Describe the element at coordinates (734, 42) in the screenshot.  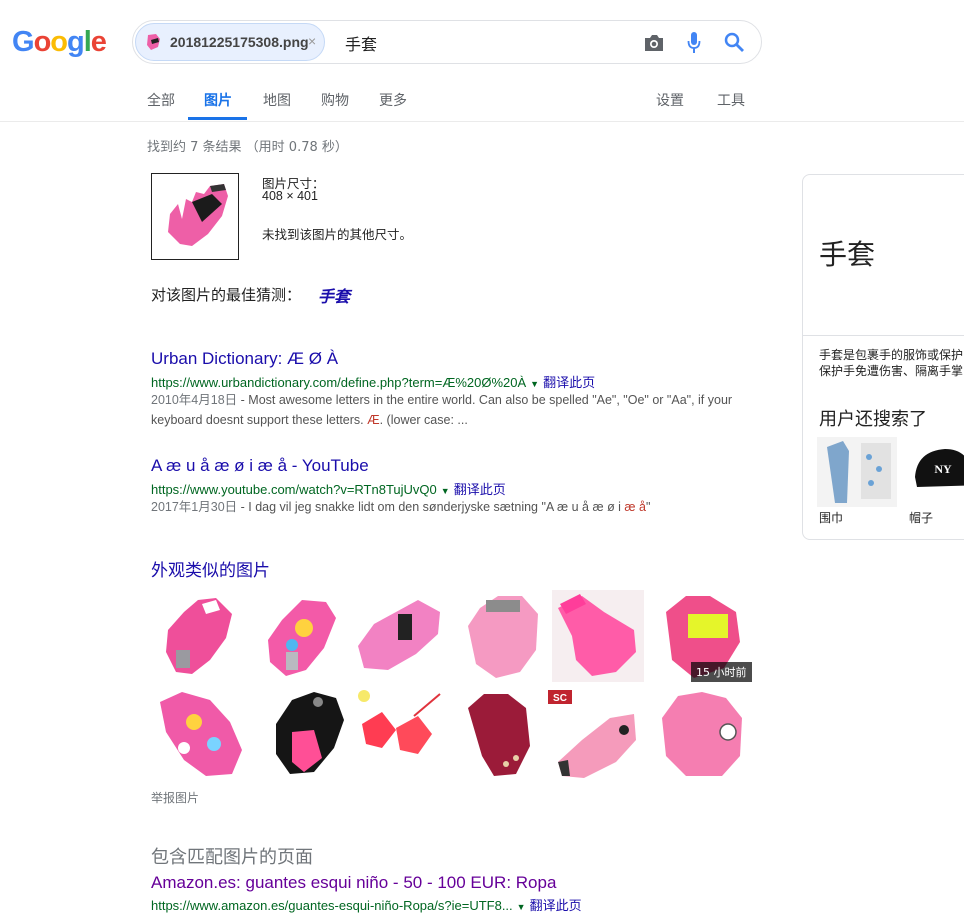
I see `search-icon` at that location.